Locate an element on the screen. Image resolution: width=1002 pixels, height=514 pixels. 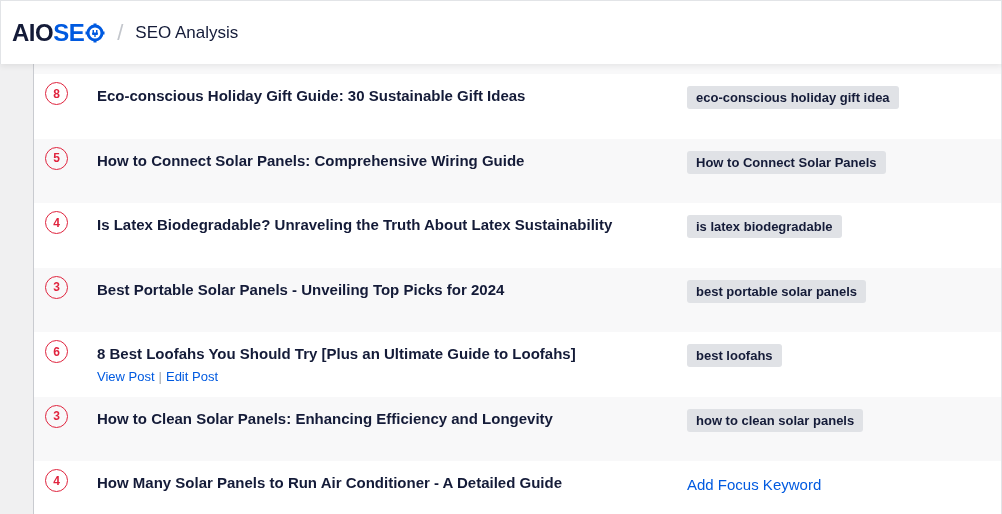
post-title: How to Connect Solar Panels: Comprehensive Wiring Guide is located at coordinates (311, 160).